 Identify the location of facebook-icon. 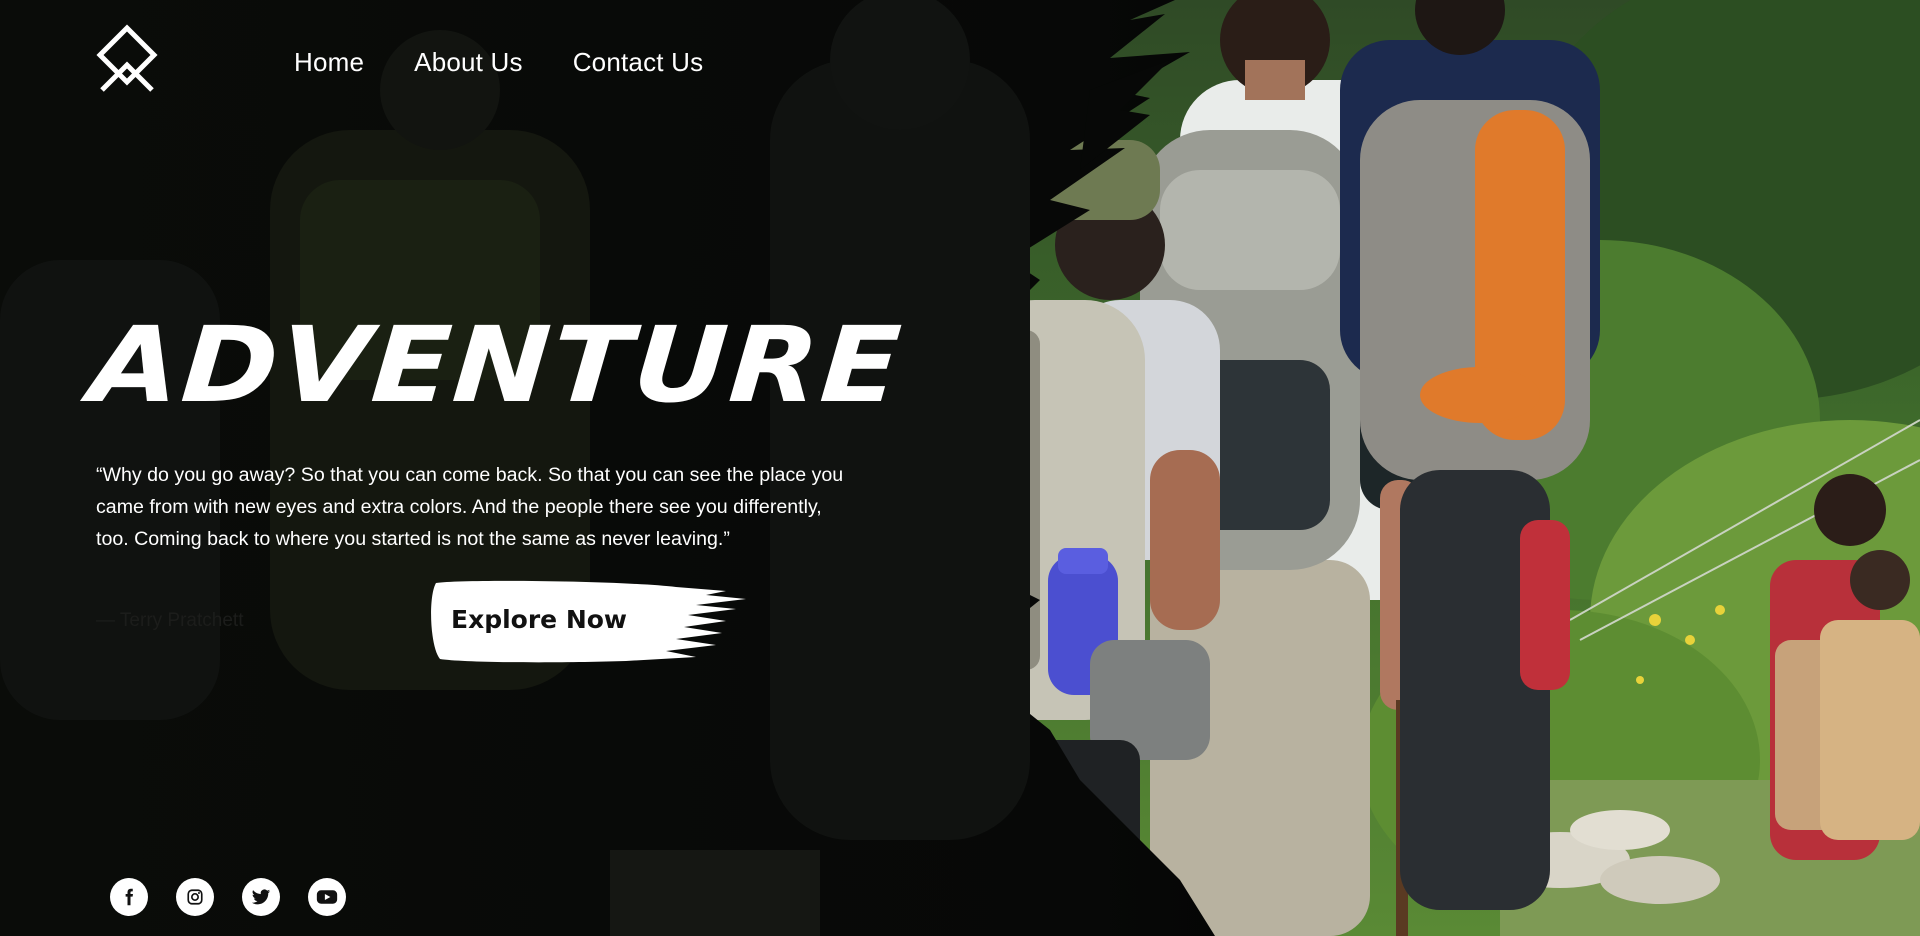
(129, 897).